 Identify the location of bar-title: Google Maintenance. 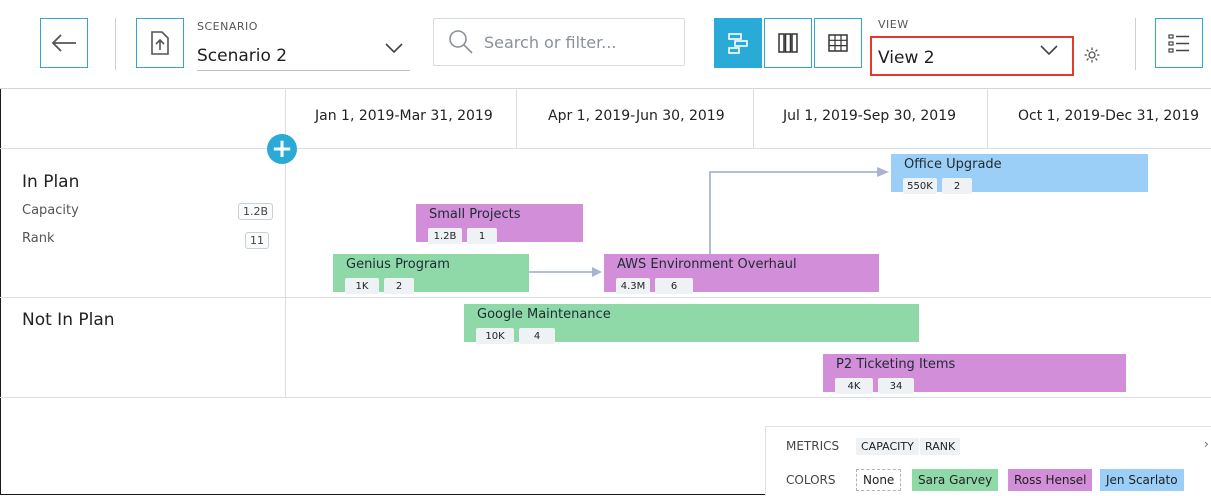
(544, 314).